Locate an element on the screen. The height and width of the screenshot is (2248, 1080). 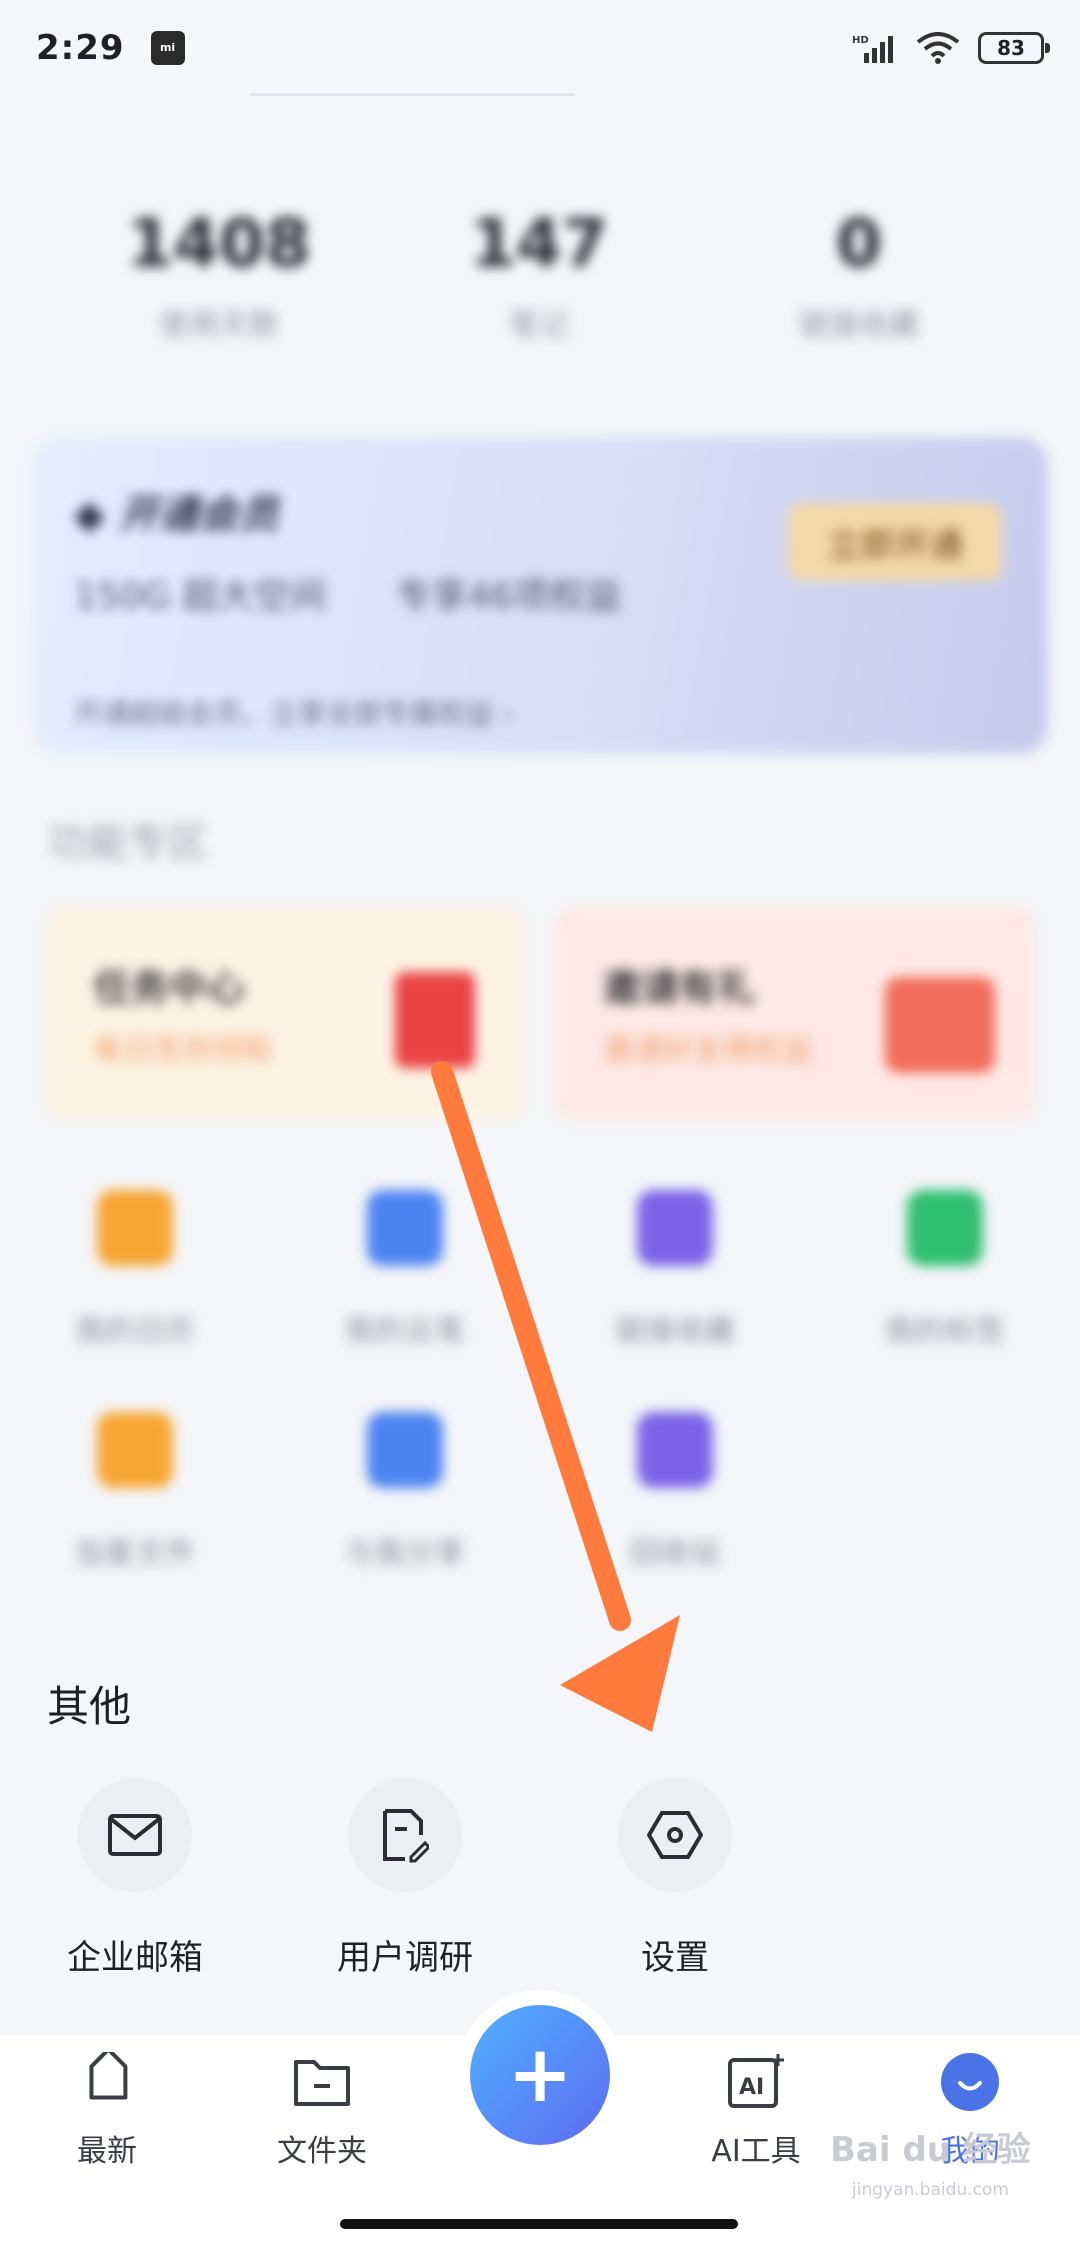
ai-icon: AI is located at coordinates (756, 2082).